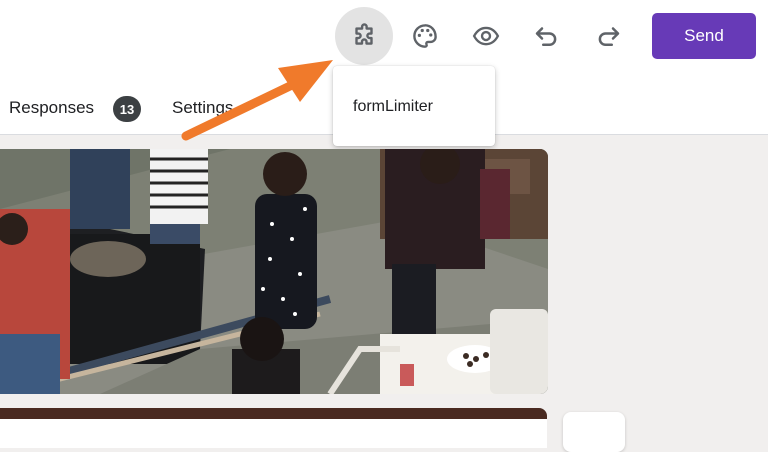 This screenshot has height=452, width=768. I want to click on undo-button, so click(547, 36).